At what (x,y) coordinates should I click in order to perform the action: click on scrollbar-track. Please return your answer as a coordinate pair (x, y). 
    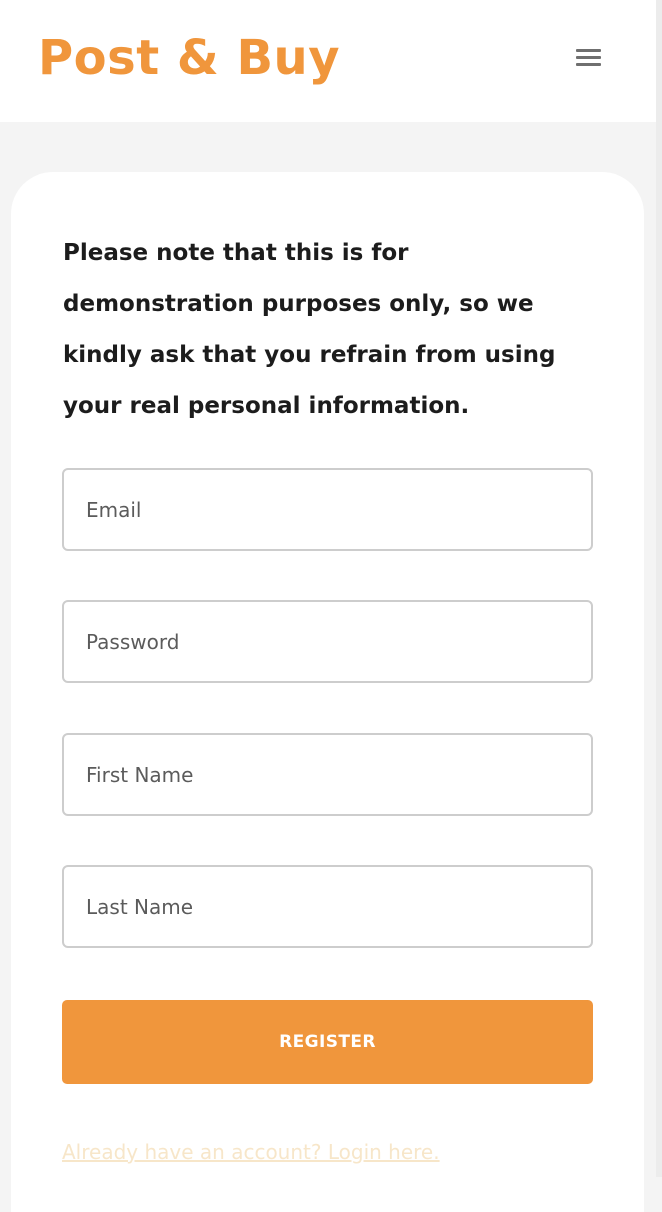
    Looking at the image, I should click on (659, 588).